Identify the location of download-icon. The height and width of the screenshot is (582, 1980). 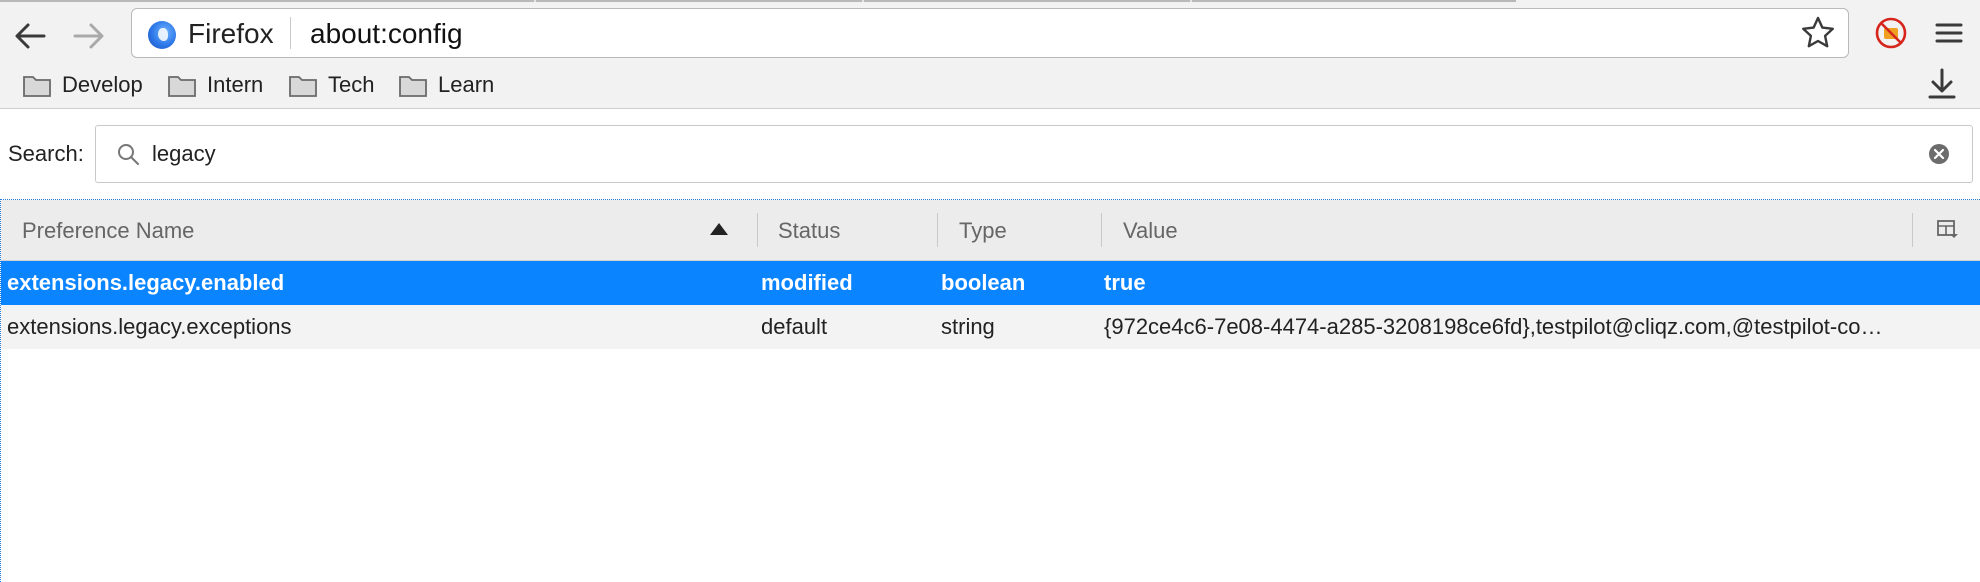
(1942, 84).